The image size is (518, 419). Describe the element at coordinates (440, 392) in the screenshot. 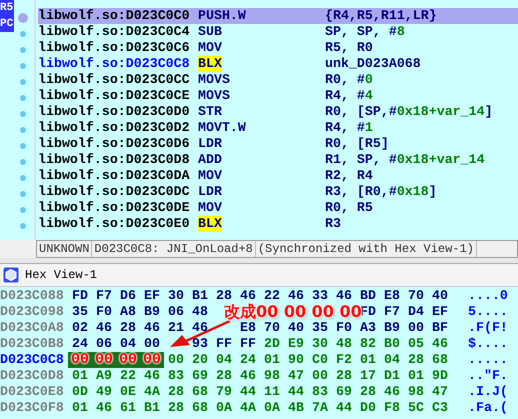

I see `hex-byte: 47` at that location.